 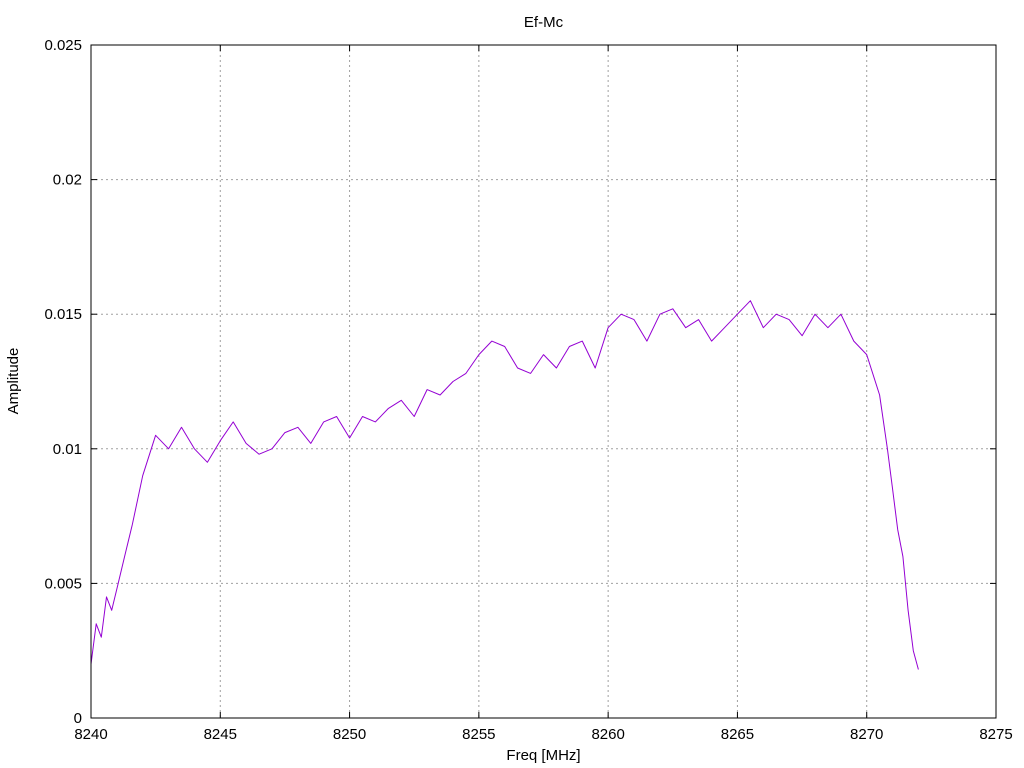 I want to click on y-tick-labels: 0 0.005 0.01 0.015 0.02 0.025, so click(x=63, y=382).